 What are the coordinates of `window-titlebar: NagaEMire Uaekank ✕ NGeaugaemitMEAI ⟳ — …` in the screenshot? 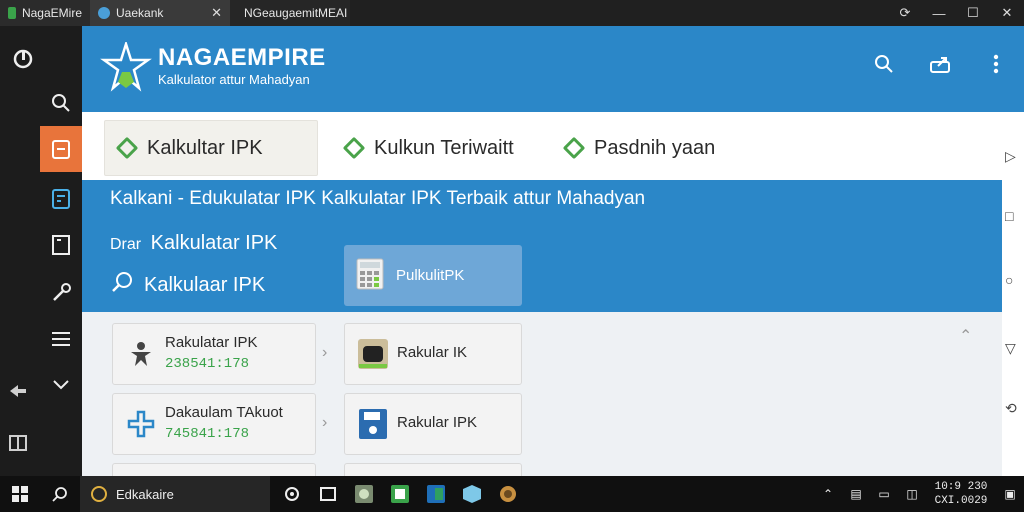 It's located at (512, 13).